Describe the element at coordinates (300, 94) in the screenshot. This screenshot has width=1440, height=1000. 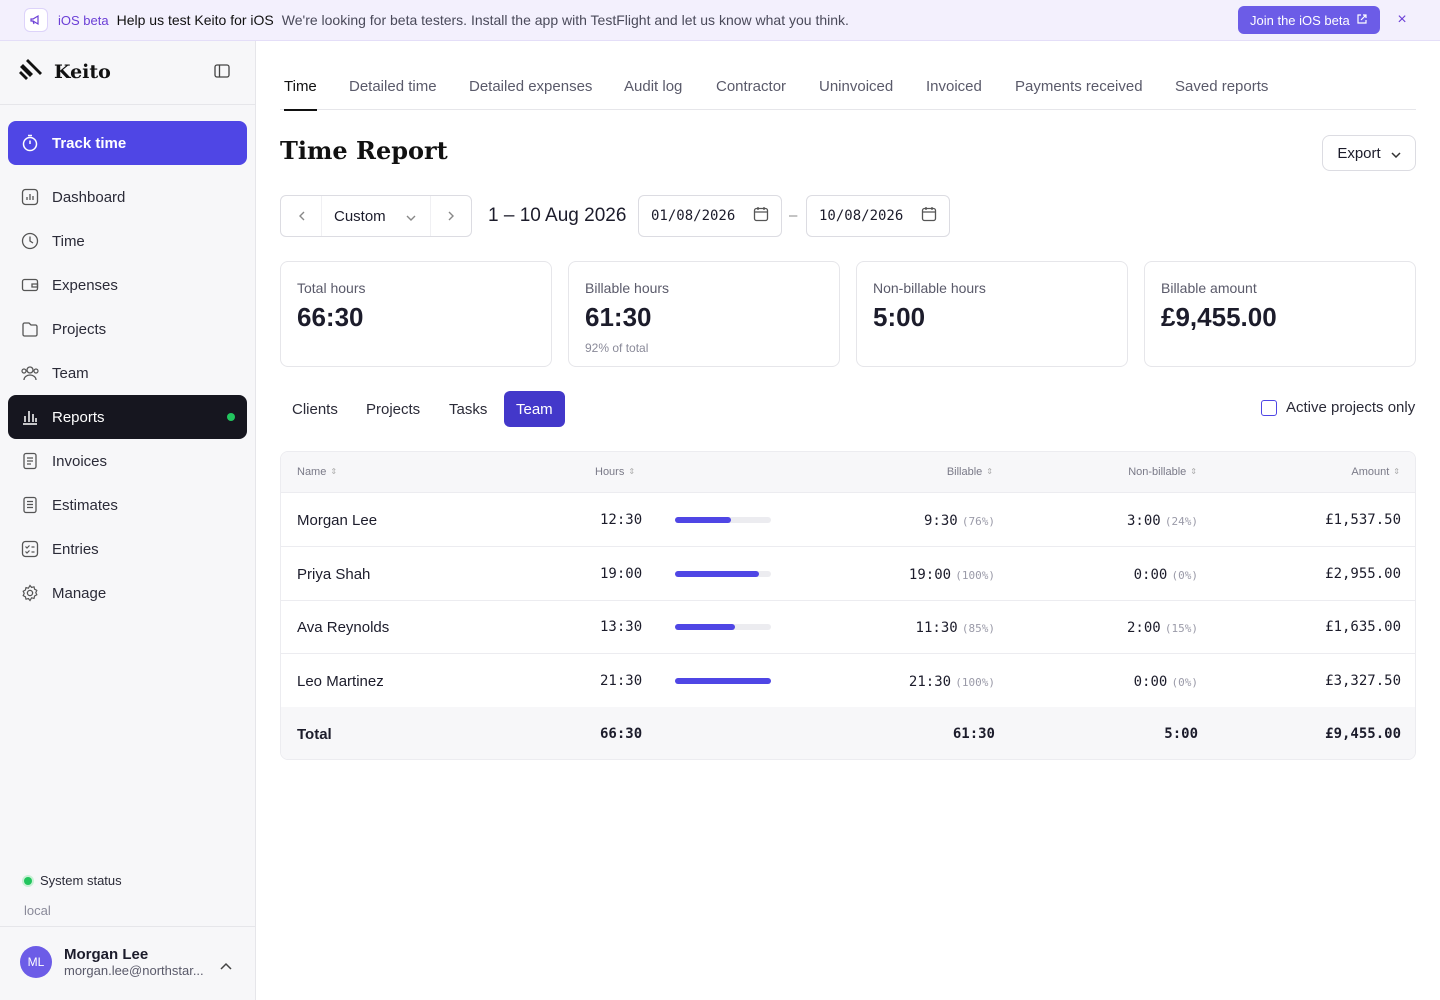
I see `tab-time: Time` at that location.